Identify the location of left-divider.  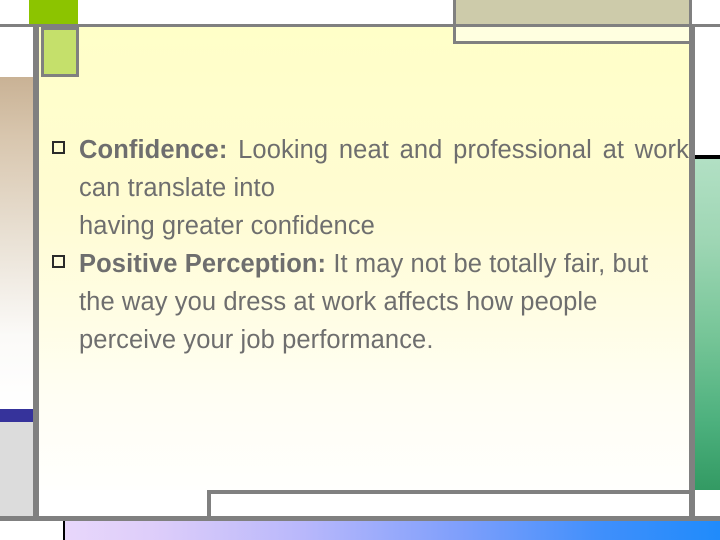
(36, 273).